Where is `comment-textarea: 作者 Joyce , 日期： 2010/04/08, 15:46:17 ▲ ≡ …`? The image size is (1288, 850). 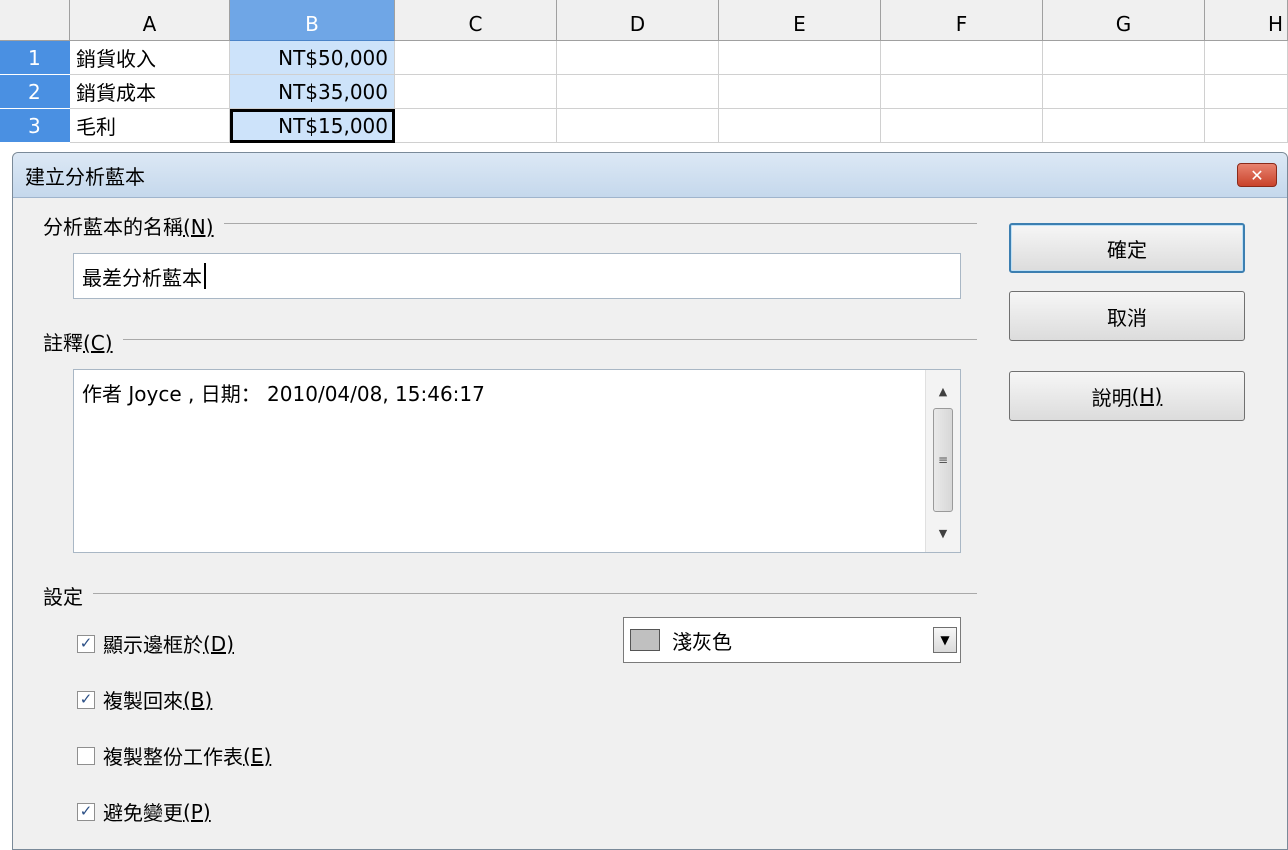 comment-textarea: 作者 Joyce , 日期： 2010/04/08, 15:46:17 ▲ ≡ … is located at coordinates (517, 461).